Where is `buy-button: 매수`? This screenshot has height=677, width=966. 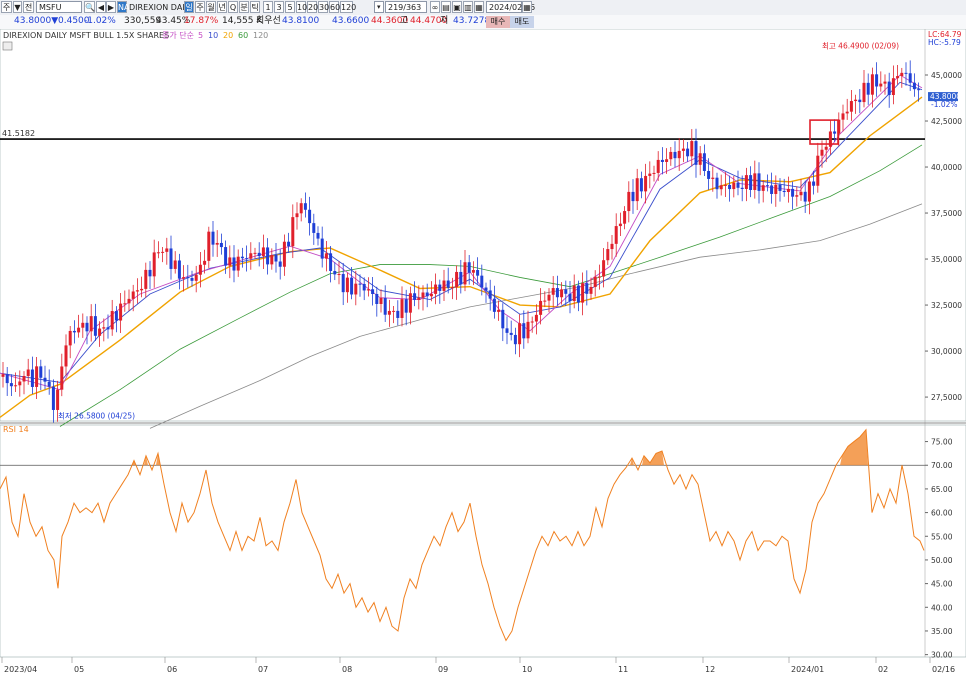 buy-button: 매수 is located at coordinates (498, 22).